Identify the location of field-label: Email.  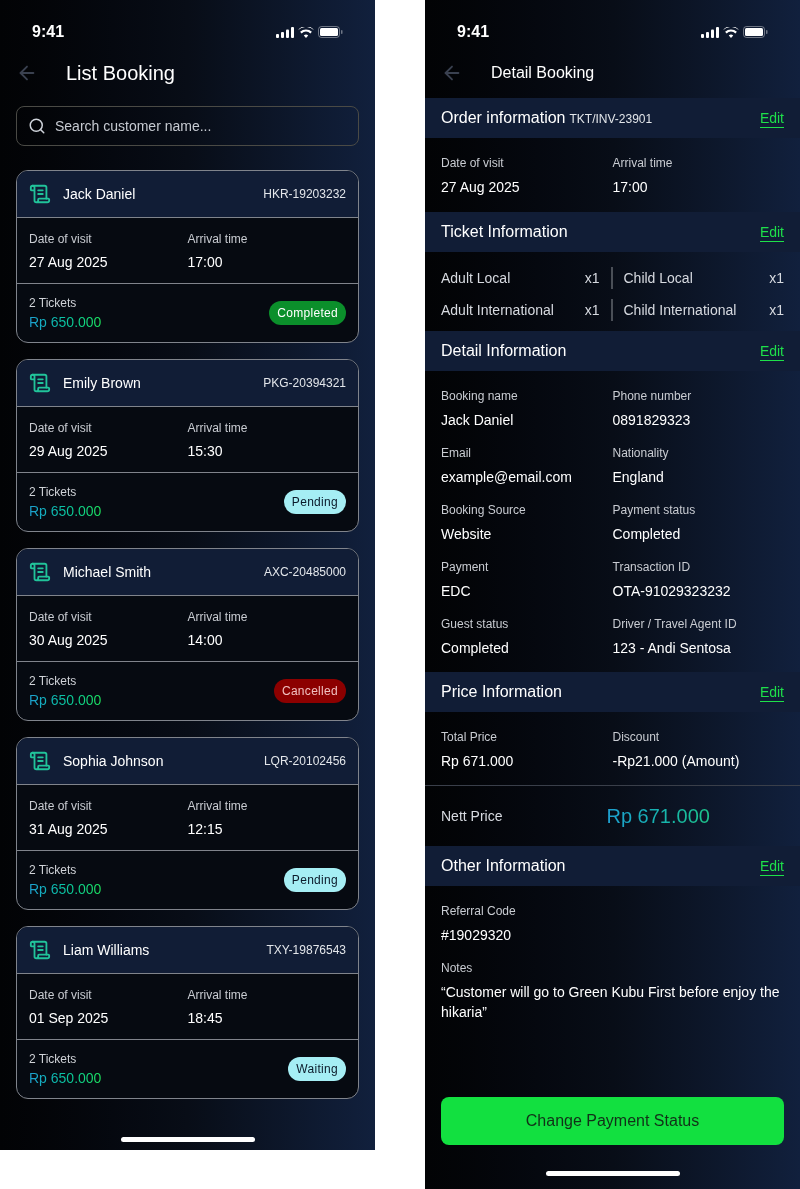
(456, 453).